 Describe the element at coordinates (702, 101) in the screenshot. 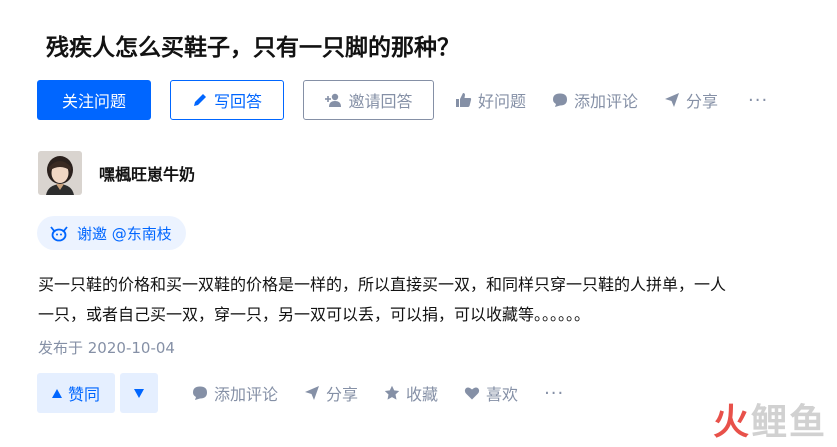

I see `share-label: 分享` at that location.